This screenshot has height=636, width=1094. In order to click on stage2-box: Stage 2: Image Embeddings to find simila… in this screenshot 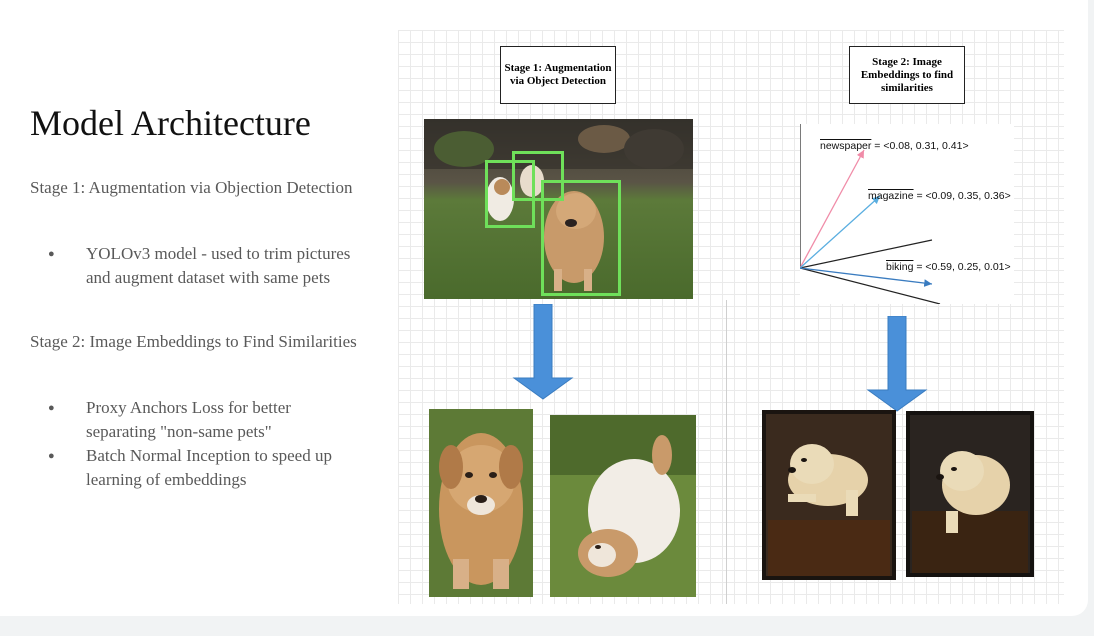, I will do `click(907, 75)`.